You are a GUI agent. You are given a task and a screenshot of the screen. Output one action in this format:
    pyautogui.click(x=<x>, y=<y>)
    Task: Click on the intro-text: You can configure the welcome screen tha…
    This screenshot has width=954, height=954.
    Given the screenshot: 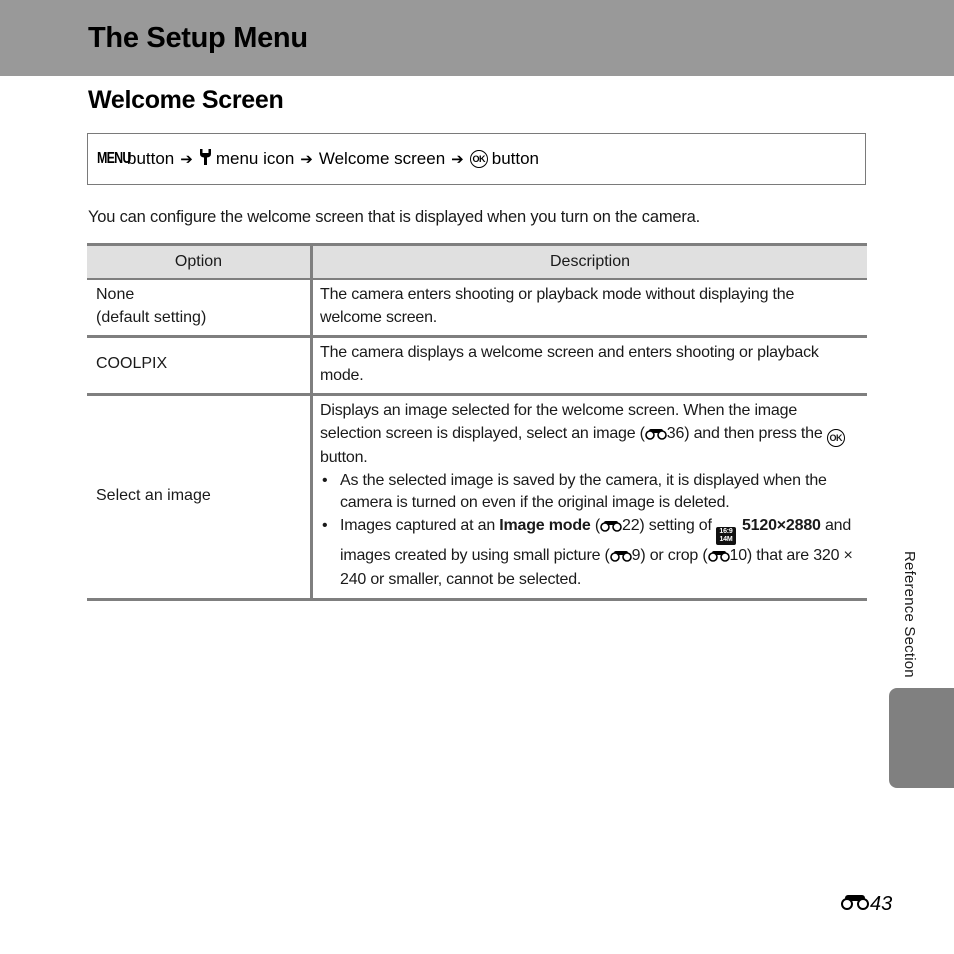 What is the action you would take?
    pyautogui.click(x=394, y=217)
    